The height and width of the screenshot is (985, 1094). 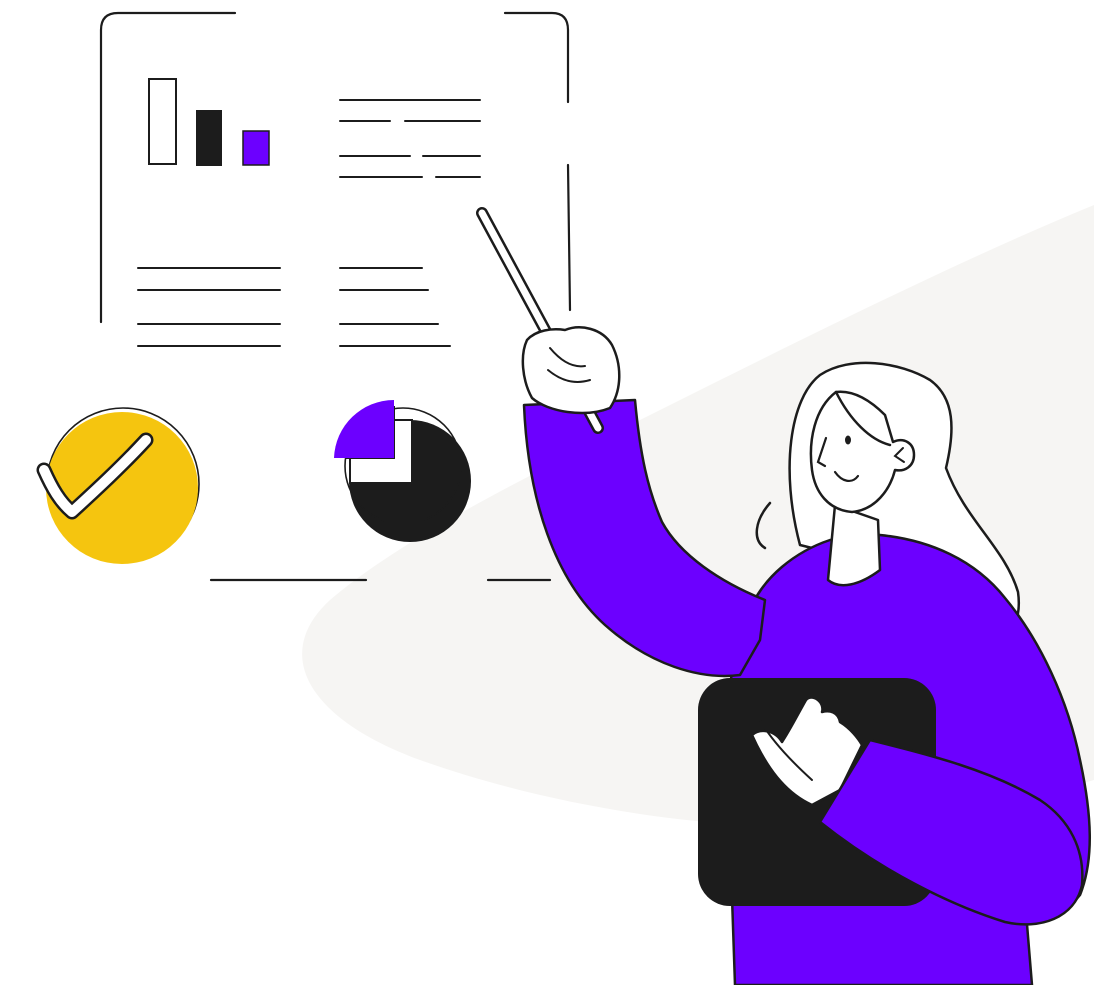 I want to click on neck, so click(x=854, y=545).